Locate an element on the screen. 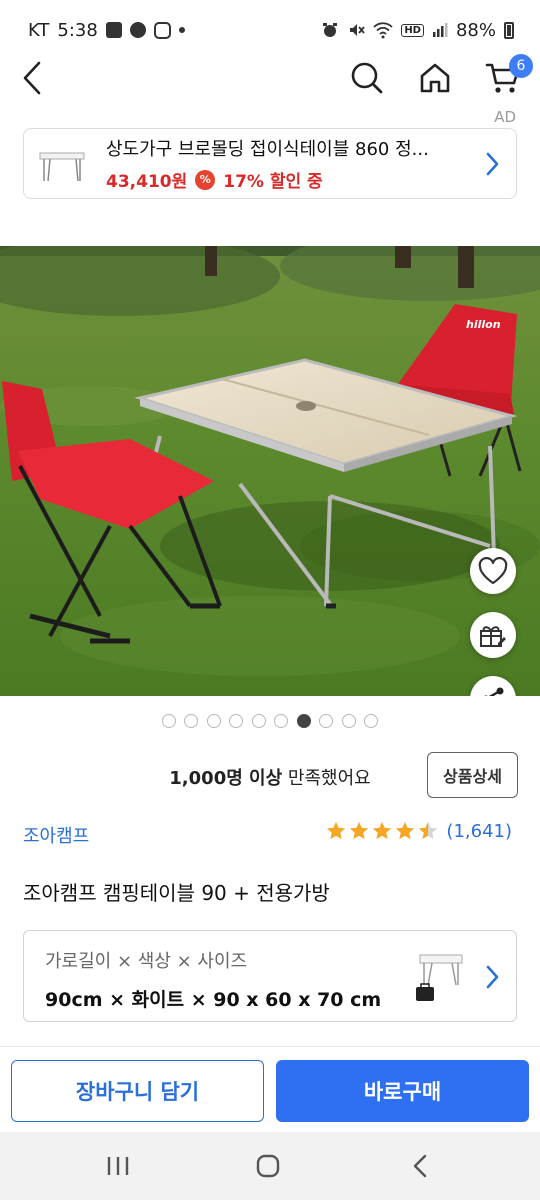 The image size is (540, 1200). wifi-icon is located at coordinates (383, 30).